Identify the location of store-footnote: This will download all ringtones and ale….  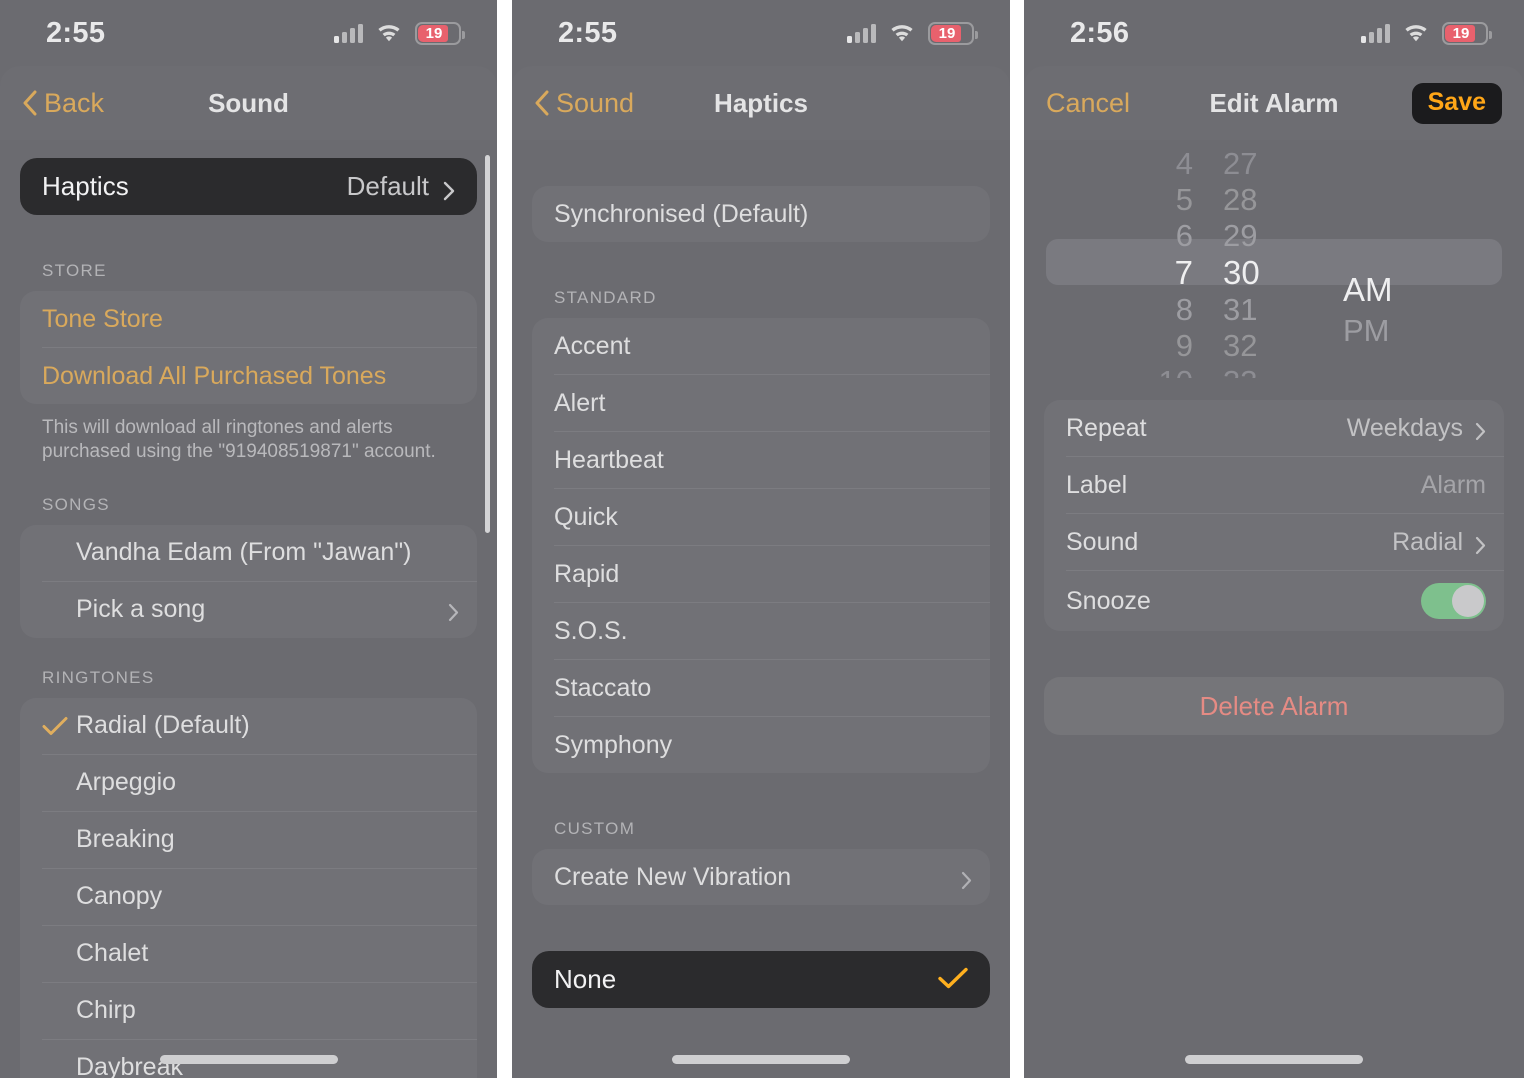
(239, 440).